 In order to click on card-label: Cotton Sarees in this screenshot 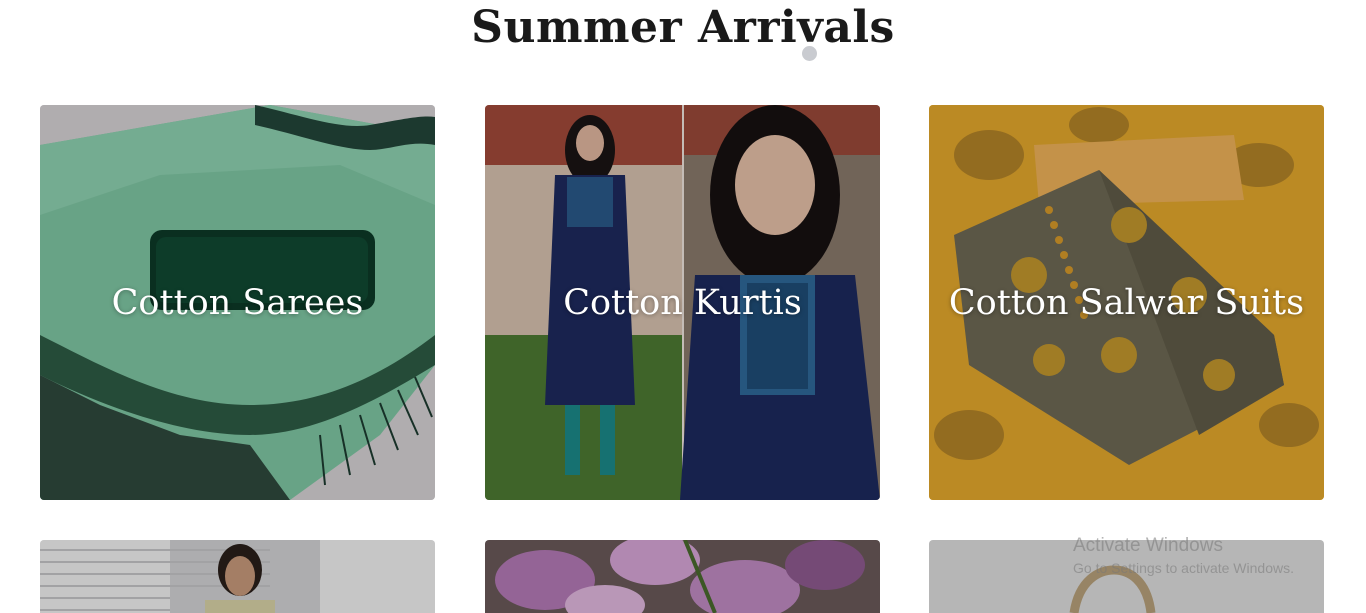, I will do `click(237, 302)`.